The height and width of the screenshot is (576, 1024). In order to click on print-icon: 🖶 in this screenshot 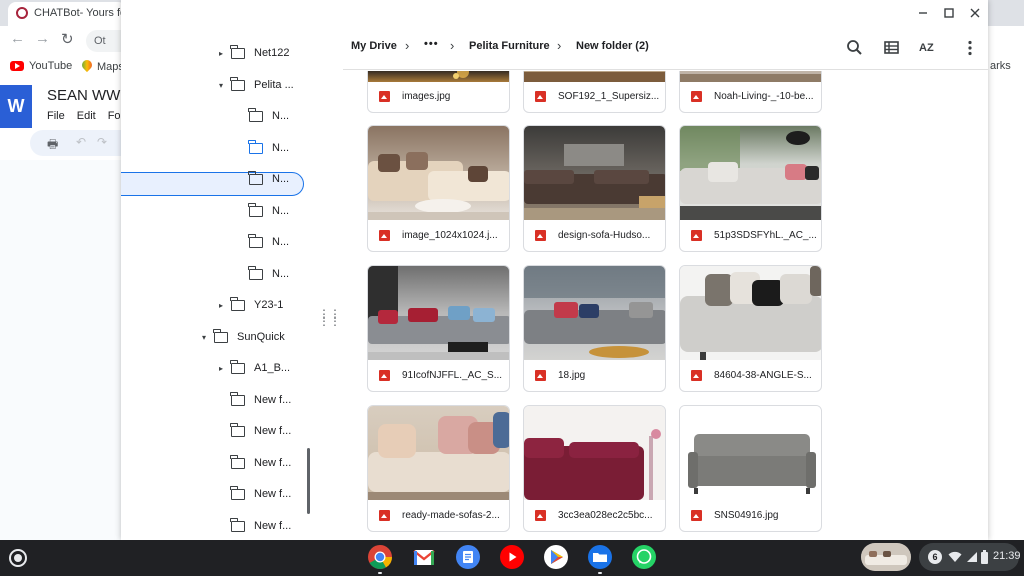, I will do `click(52, 145)`.